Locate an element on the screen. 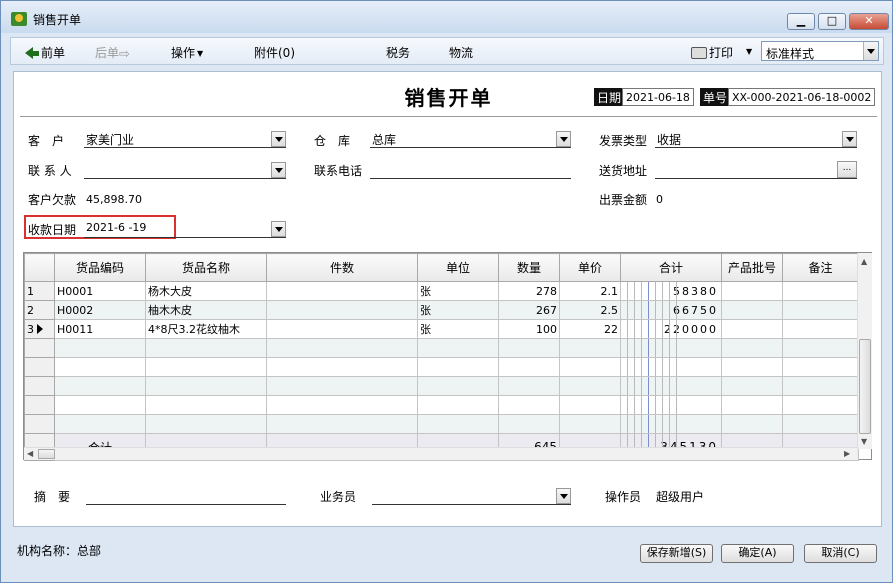 The height and width of the screenshot is (583, 893). scroll-up-icon: ▲ is located at coordinates (864, 261).